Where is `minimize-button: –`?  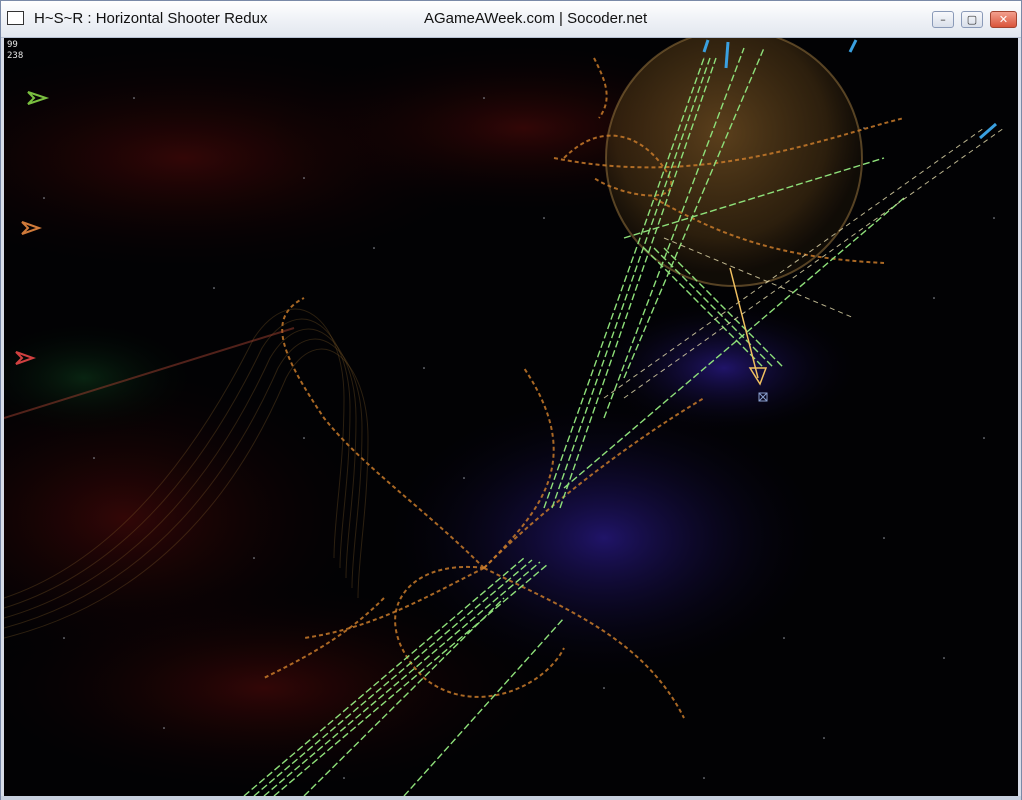
minimize-button: – is located at coordinates (943, 19).